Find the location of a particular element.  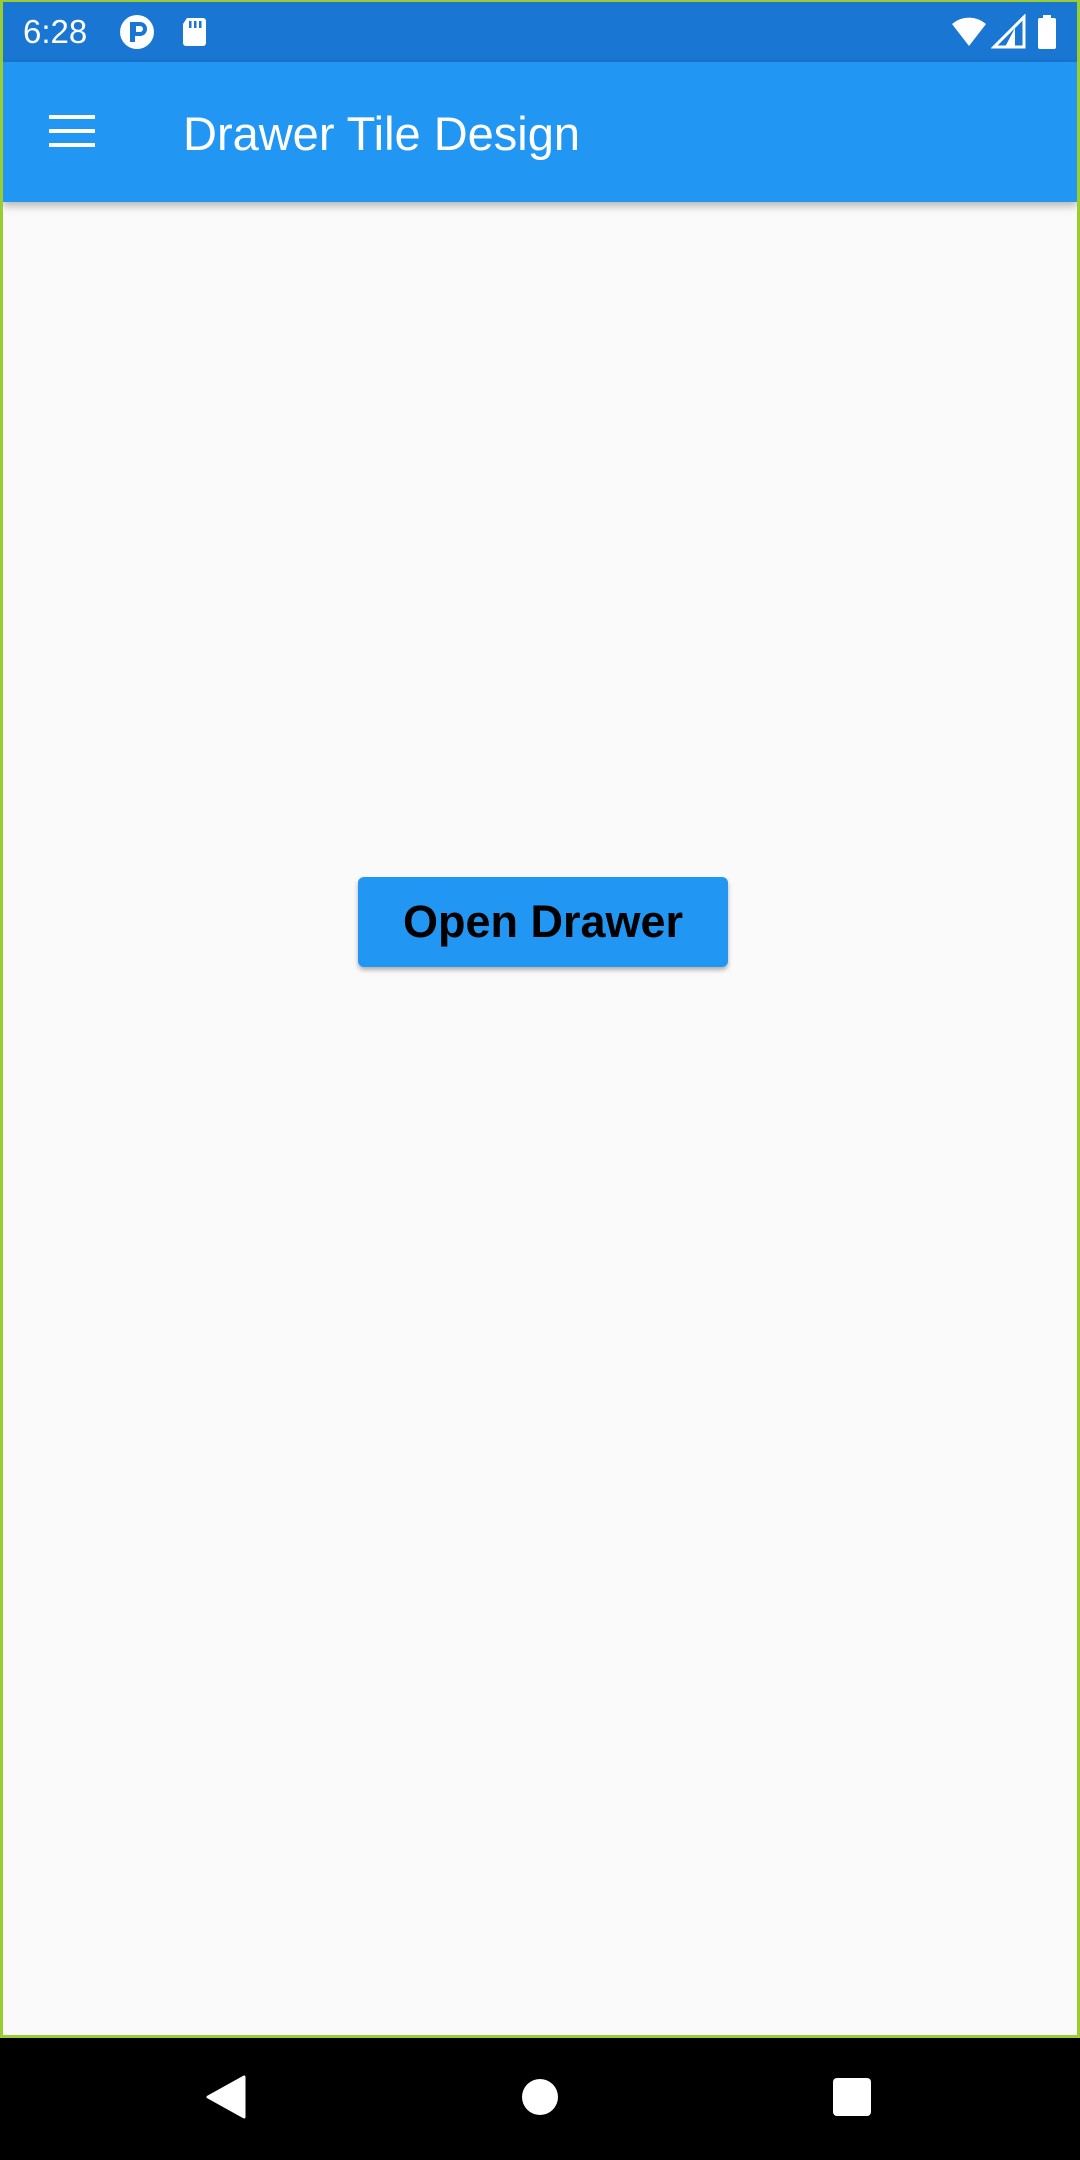

open-drawer-button: Open Drawer is located at coordinates (543, 922).